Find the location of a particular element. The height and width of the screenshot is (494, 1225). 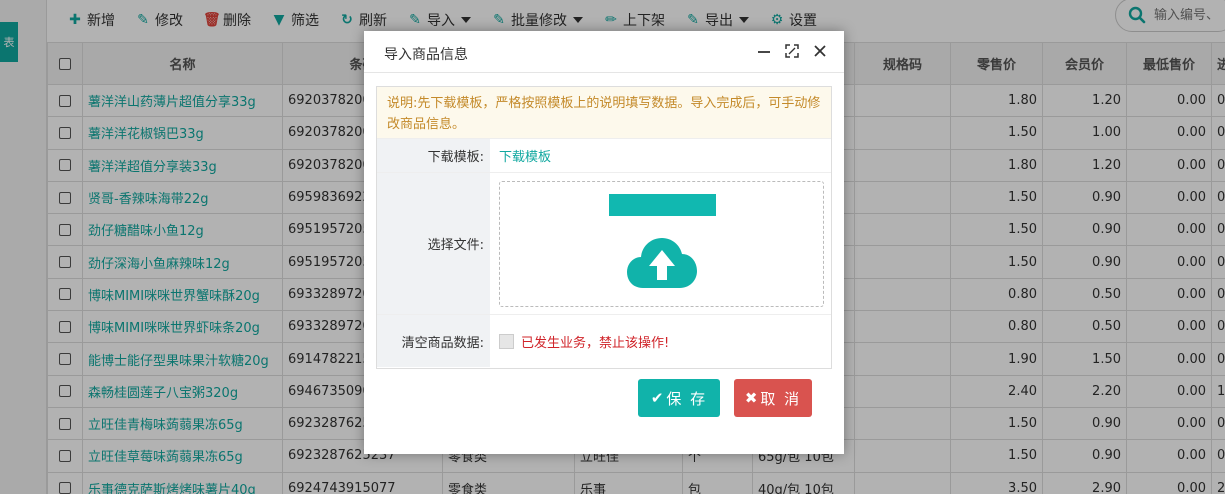

x-icon: ✖ is located at coordinates (751, 398).